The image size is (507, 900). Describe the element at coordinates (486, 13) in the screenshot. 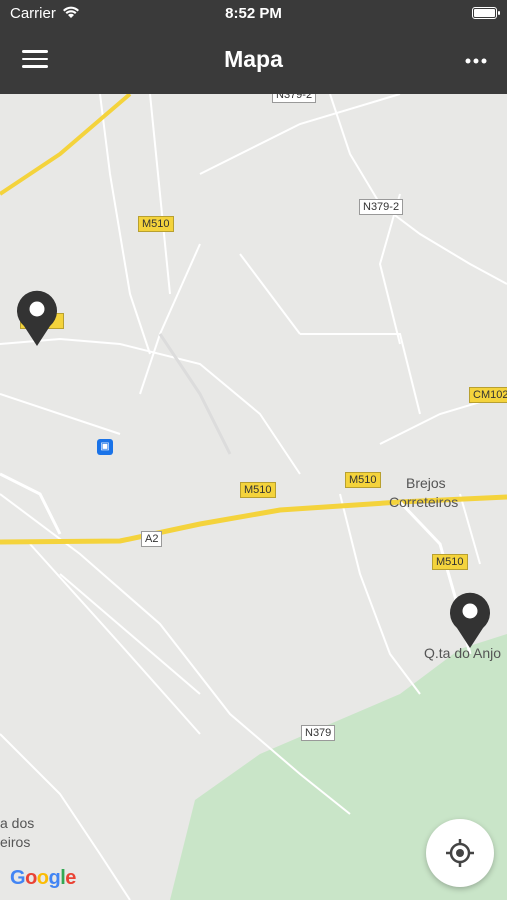

I see `battery-icon` at that location.